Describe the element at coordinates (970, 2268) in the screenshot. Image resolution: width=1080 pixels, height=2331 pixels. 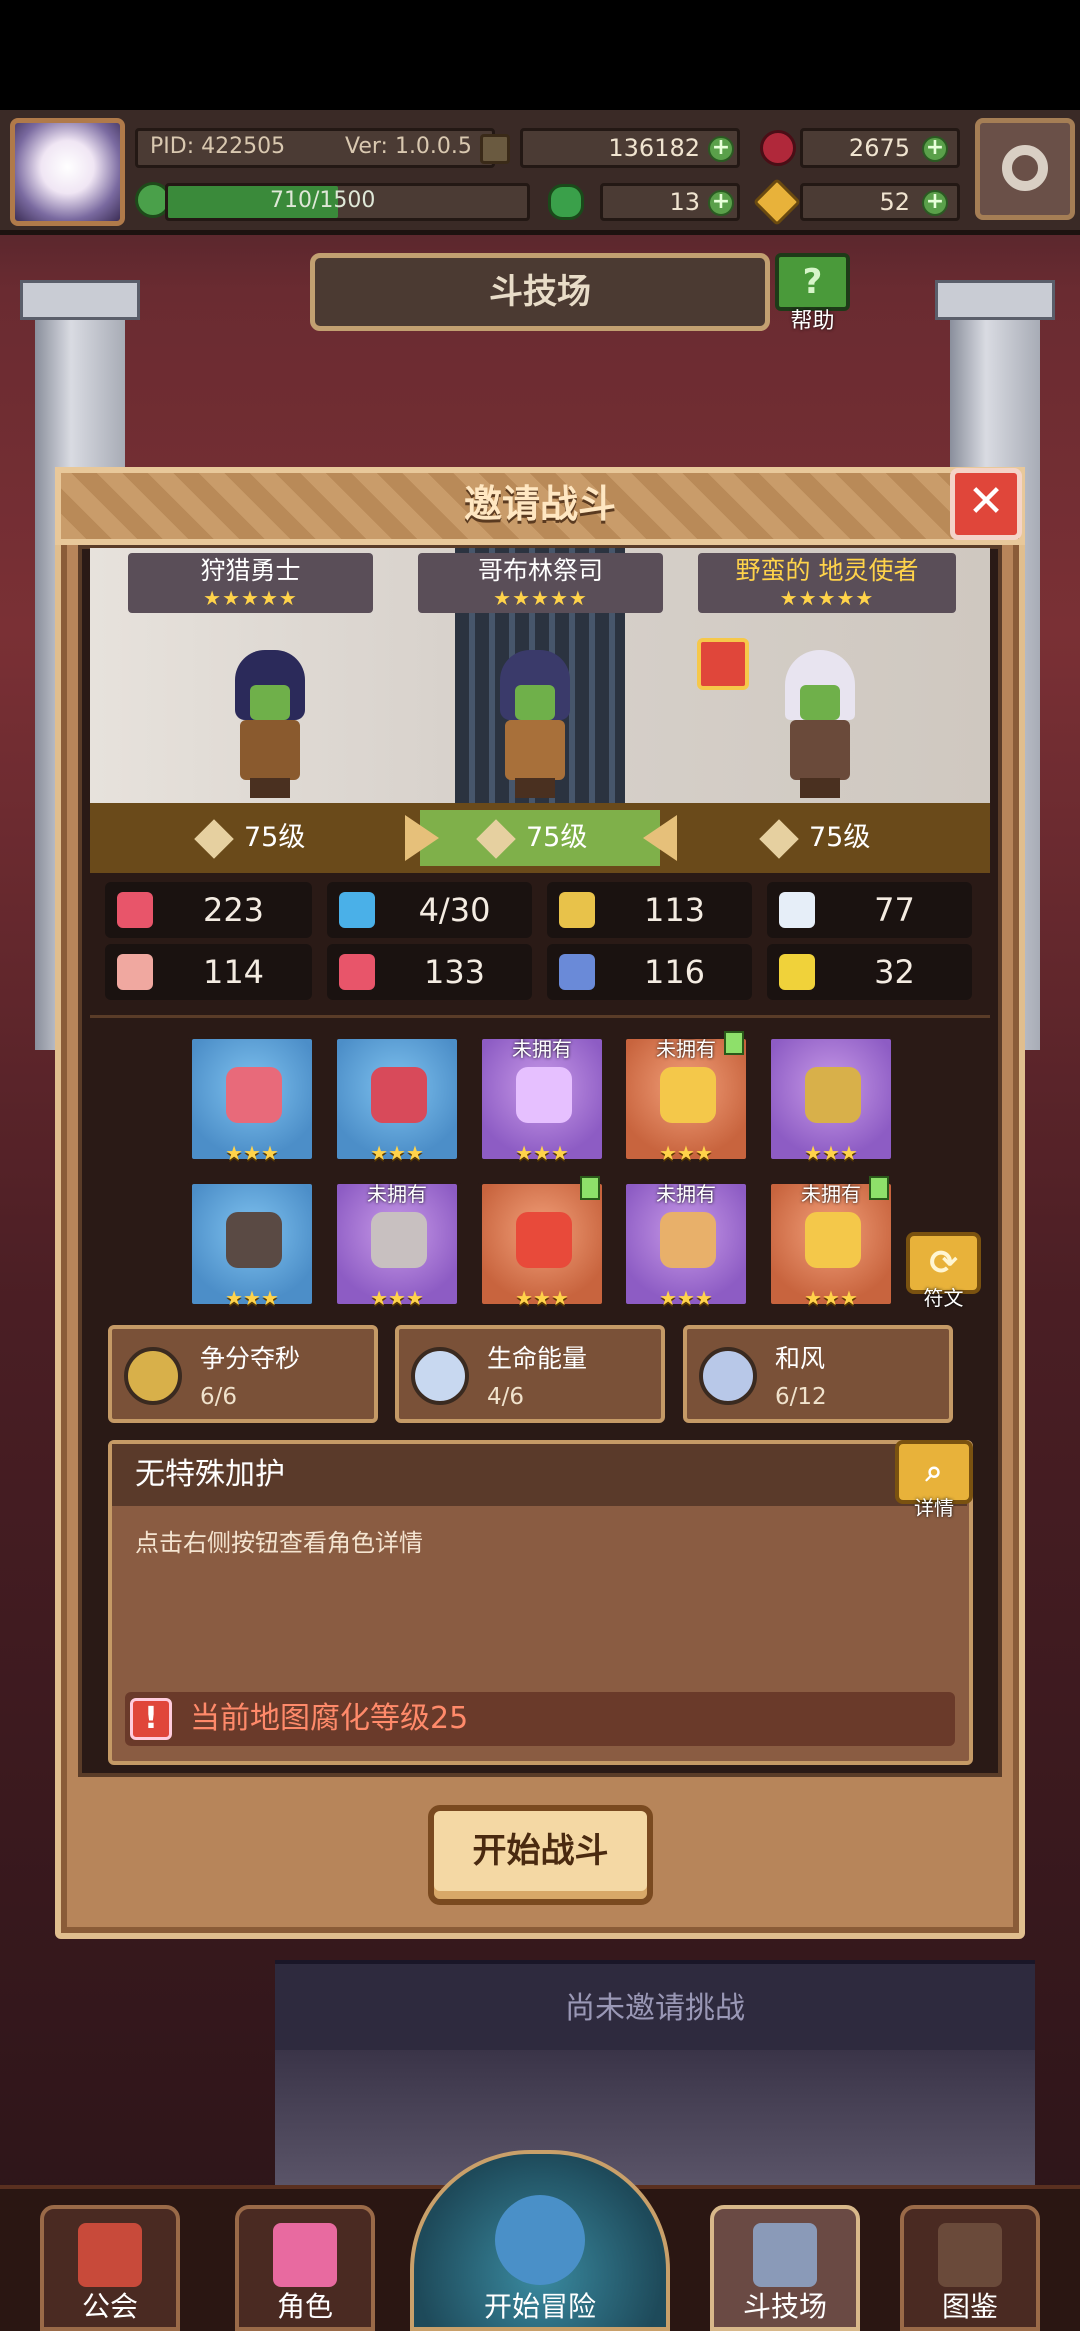
I see `nav-codex: 图鉴` at that location.